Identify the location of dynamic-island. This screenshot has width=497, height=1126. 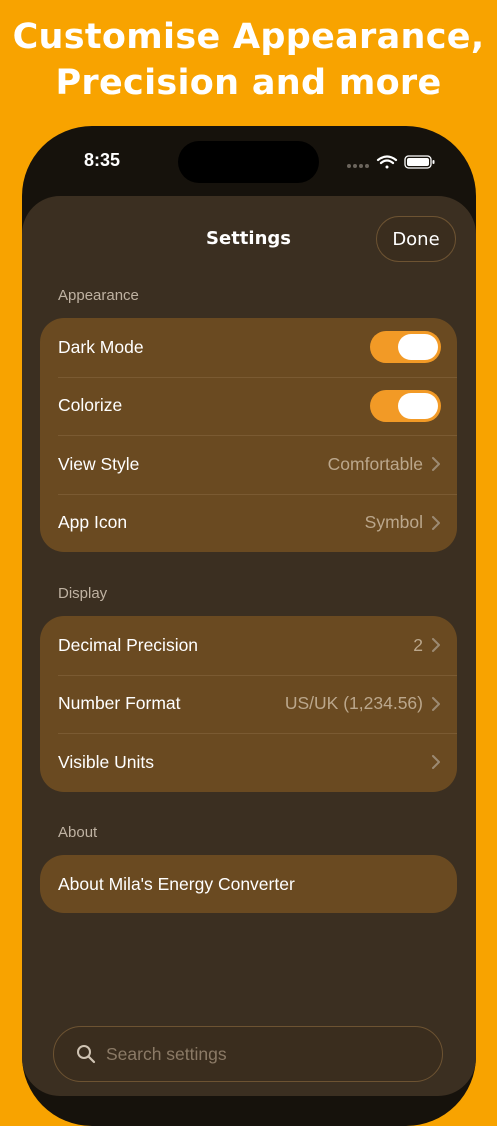
(248, 162).